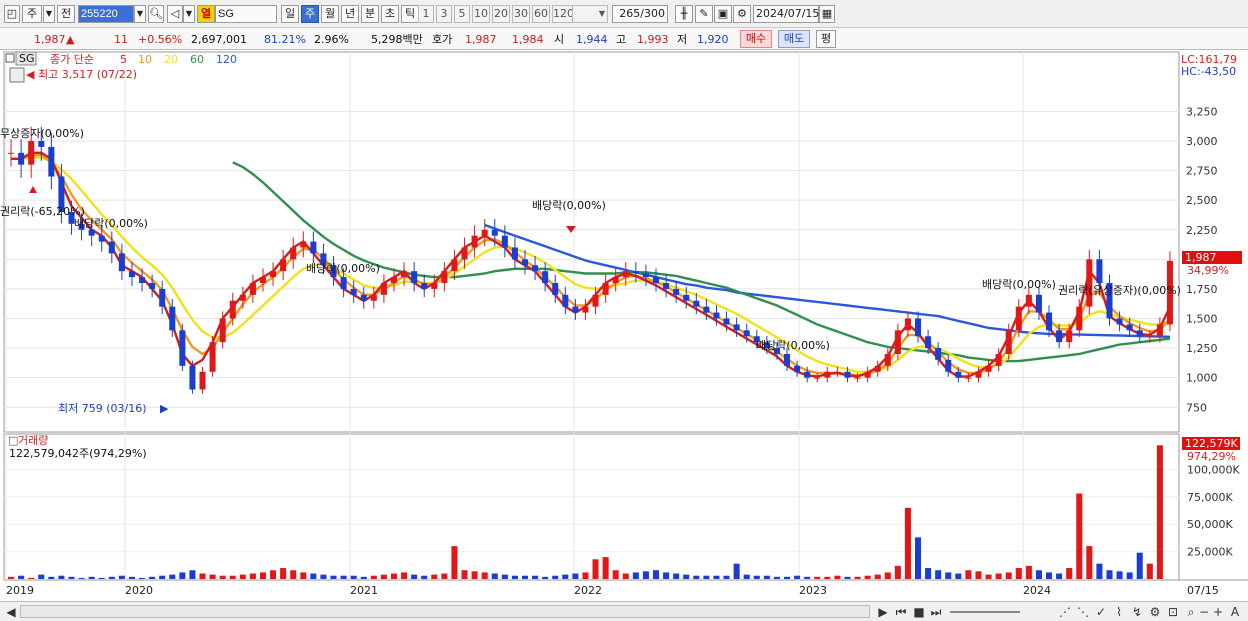 This screenshot has width=1248, height=621. I want to click on calendar-widget-icon, so click(17, 75).